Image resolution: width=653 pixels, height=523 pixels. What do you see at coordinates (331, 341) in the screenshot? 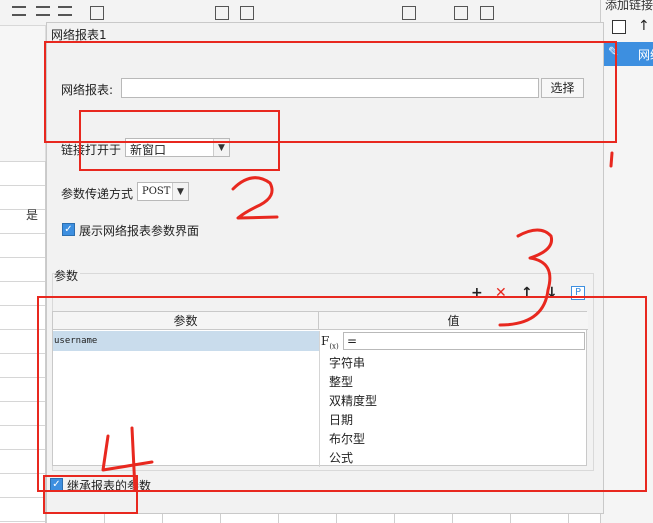
I see `formula-type-button: F(x)` at bounding box center [331, 341].